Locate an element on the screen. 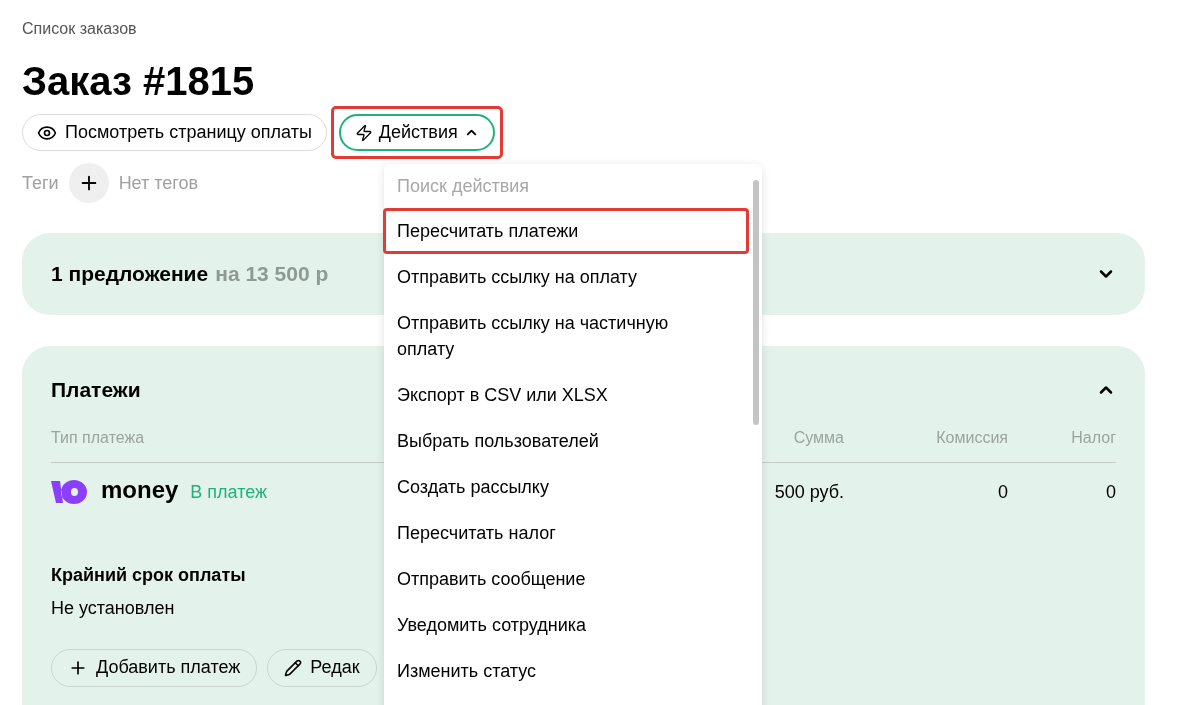 This screenshot has width=1177, height=705. tax-cell-text: 0 is located at coordinates (1111, 492).